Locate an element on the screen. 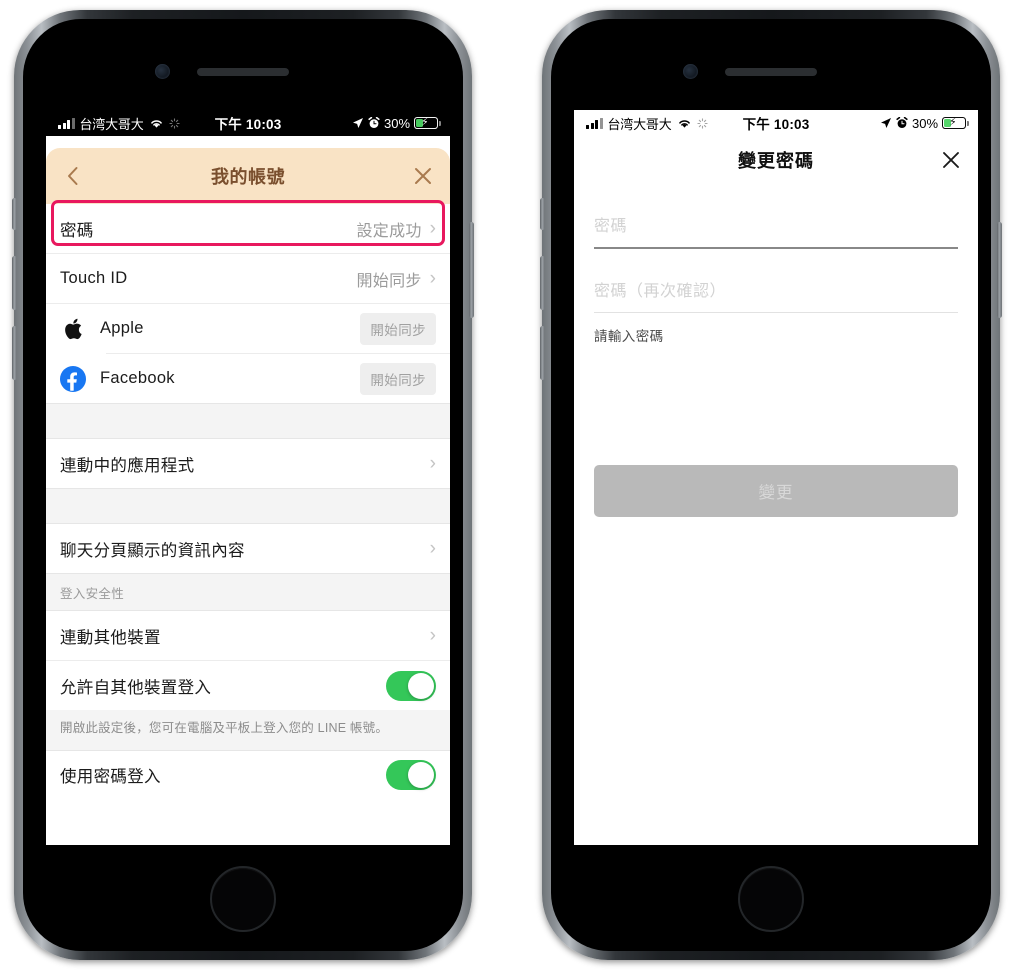 The width and height of the screenshot is (1024, 970). list-item-login-with-password: 使用密碼登入 is located at coordinates (248, 775).